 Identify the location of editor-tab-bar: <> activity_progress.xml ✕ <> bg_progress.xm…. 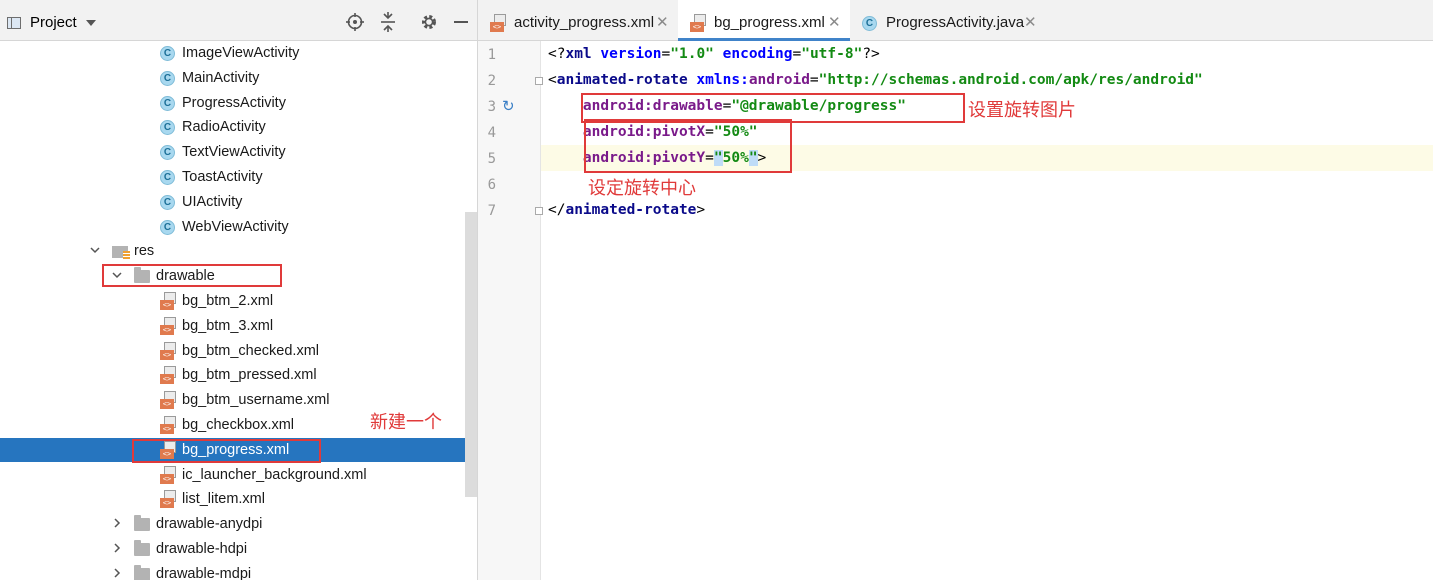
(955, 20).